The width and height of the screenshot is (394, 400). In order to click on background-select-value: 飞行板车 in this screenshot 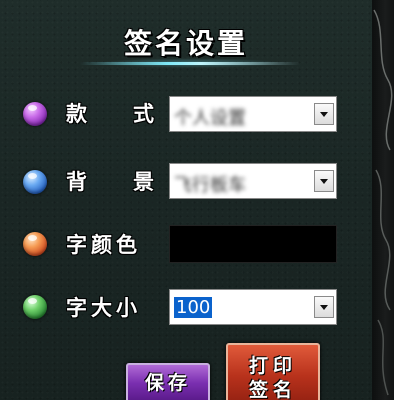, I will do `click(210, 185)`.